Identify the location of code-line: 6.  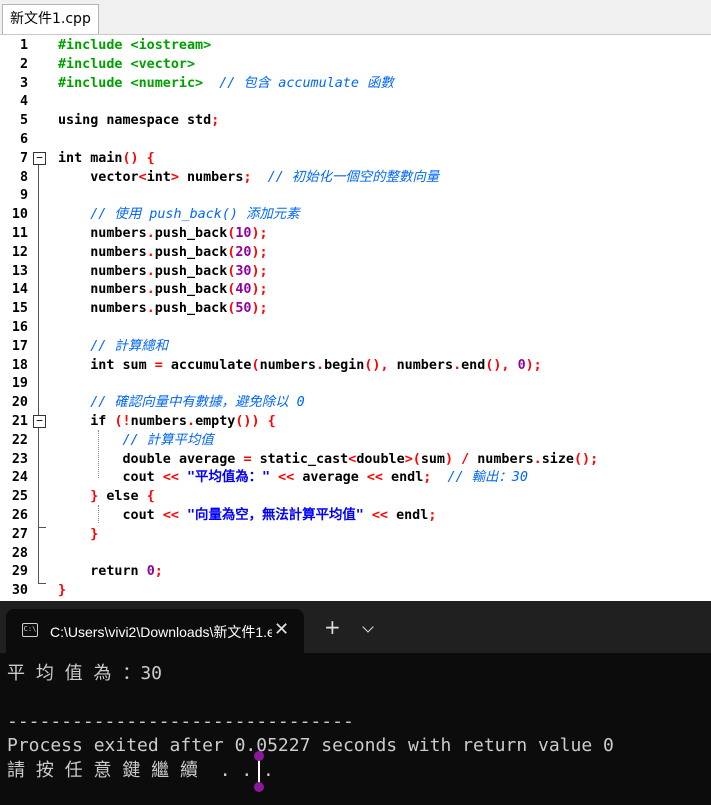
(355, 140).